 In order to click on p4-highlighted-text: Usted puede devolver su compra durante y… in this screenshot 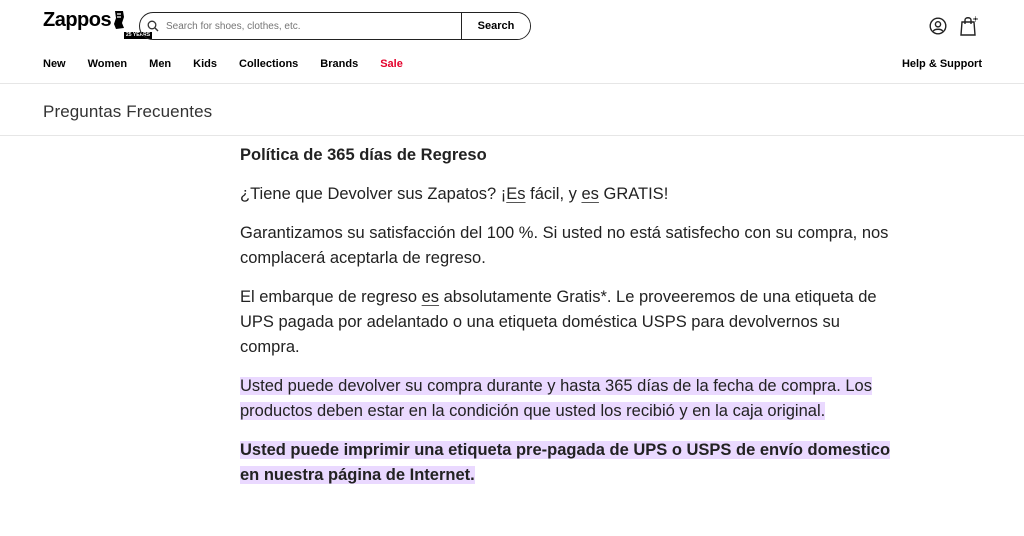, I will do `click(556, 398)`.